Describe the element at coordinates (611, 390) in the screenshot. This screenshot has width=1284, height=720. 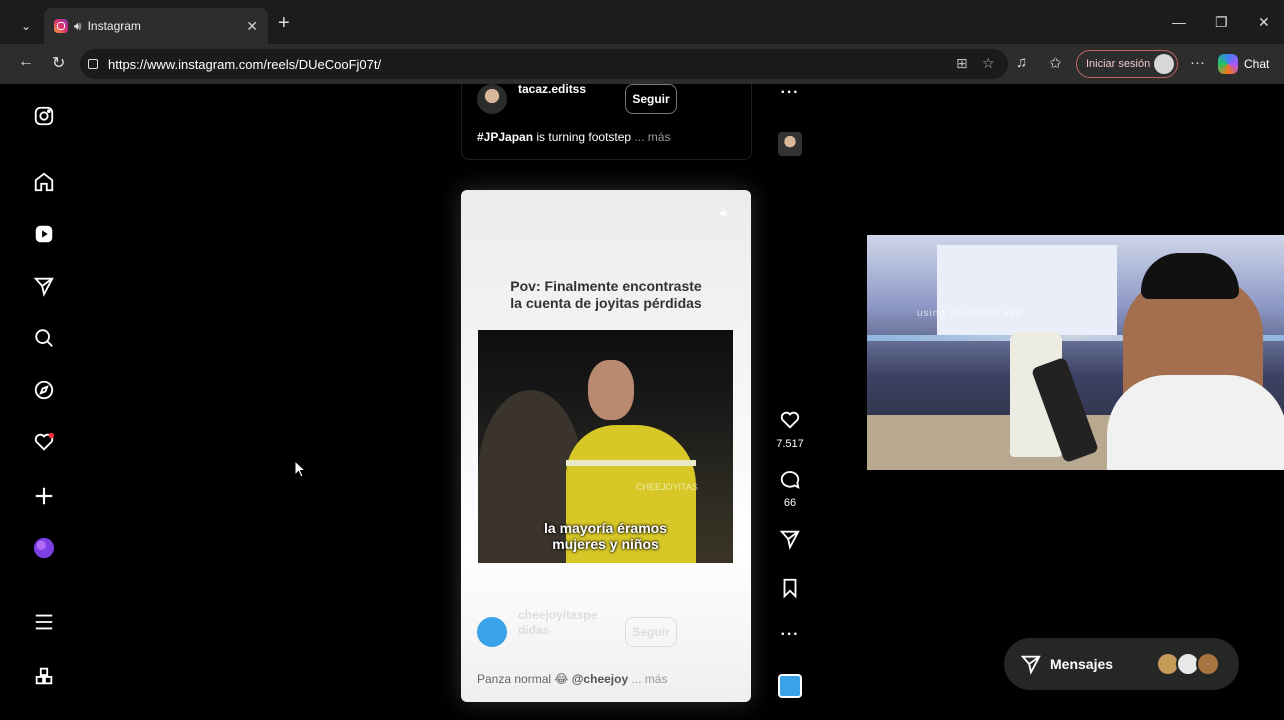
I see `person-figure` at that location.